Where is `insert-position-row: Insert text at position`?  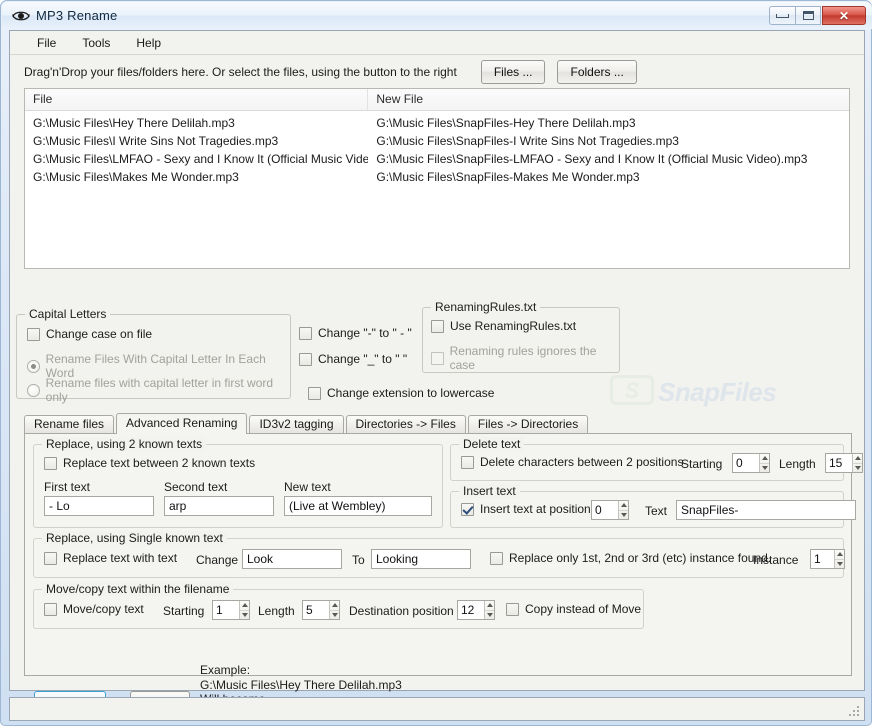 insert-position-row: Insert text at position is located at coordinates (526, 509).